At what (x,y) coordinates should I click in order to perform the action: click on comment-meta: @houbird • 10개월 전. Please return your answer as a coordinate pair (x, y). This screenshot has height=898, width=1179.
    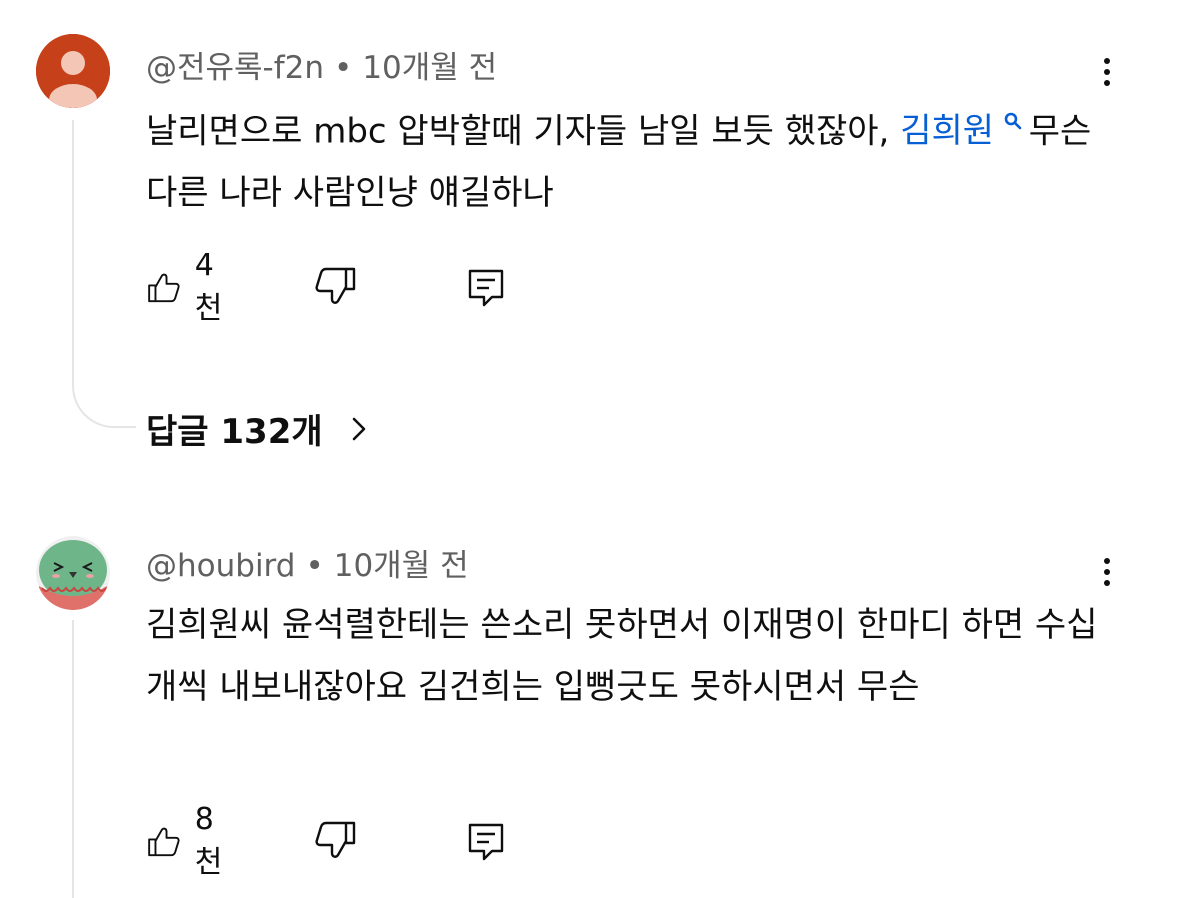
    Looking at the image, I should click on (307, 562).